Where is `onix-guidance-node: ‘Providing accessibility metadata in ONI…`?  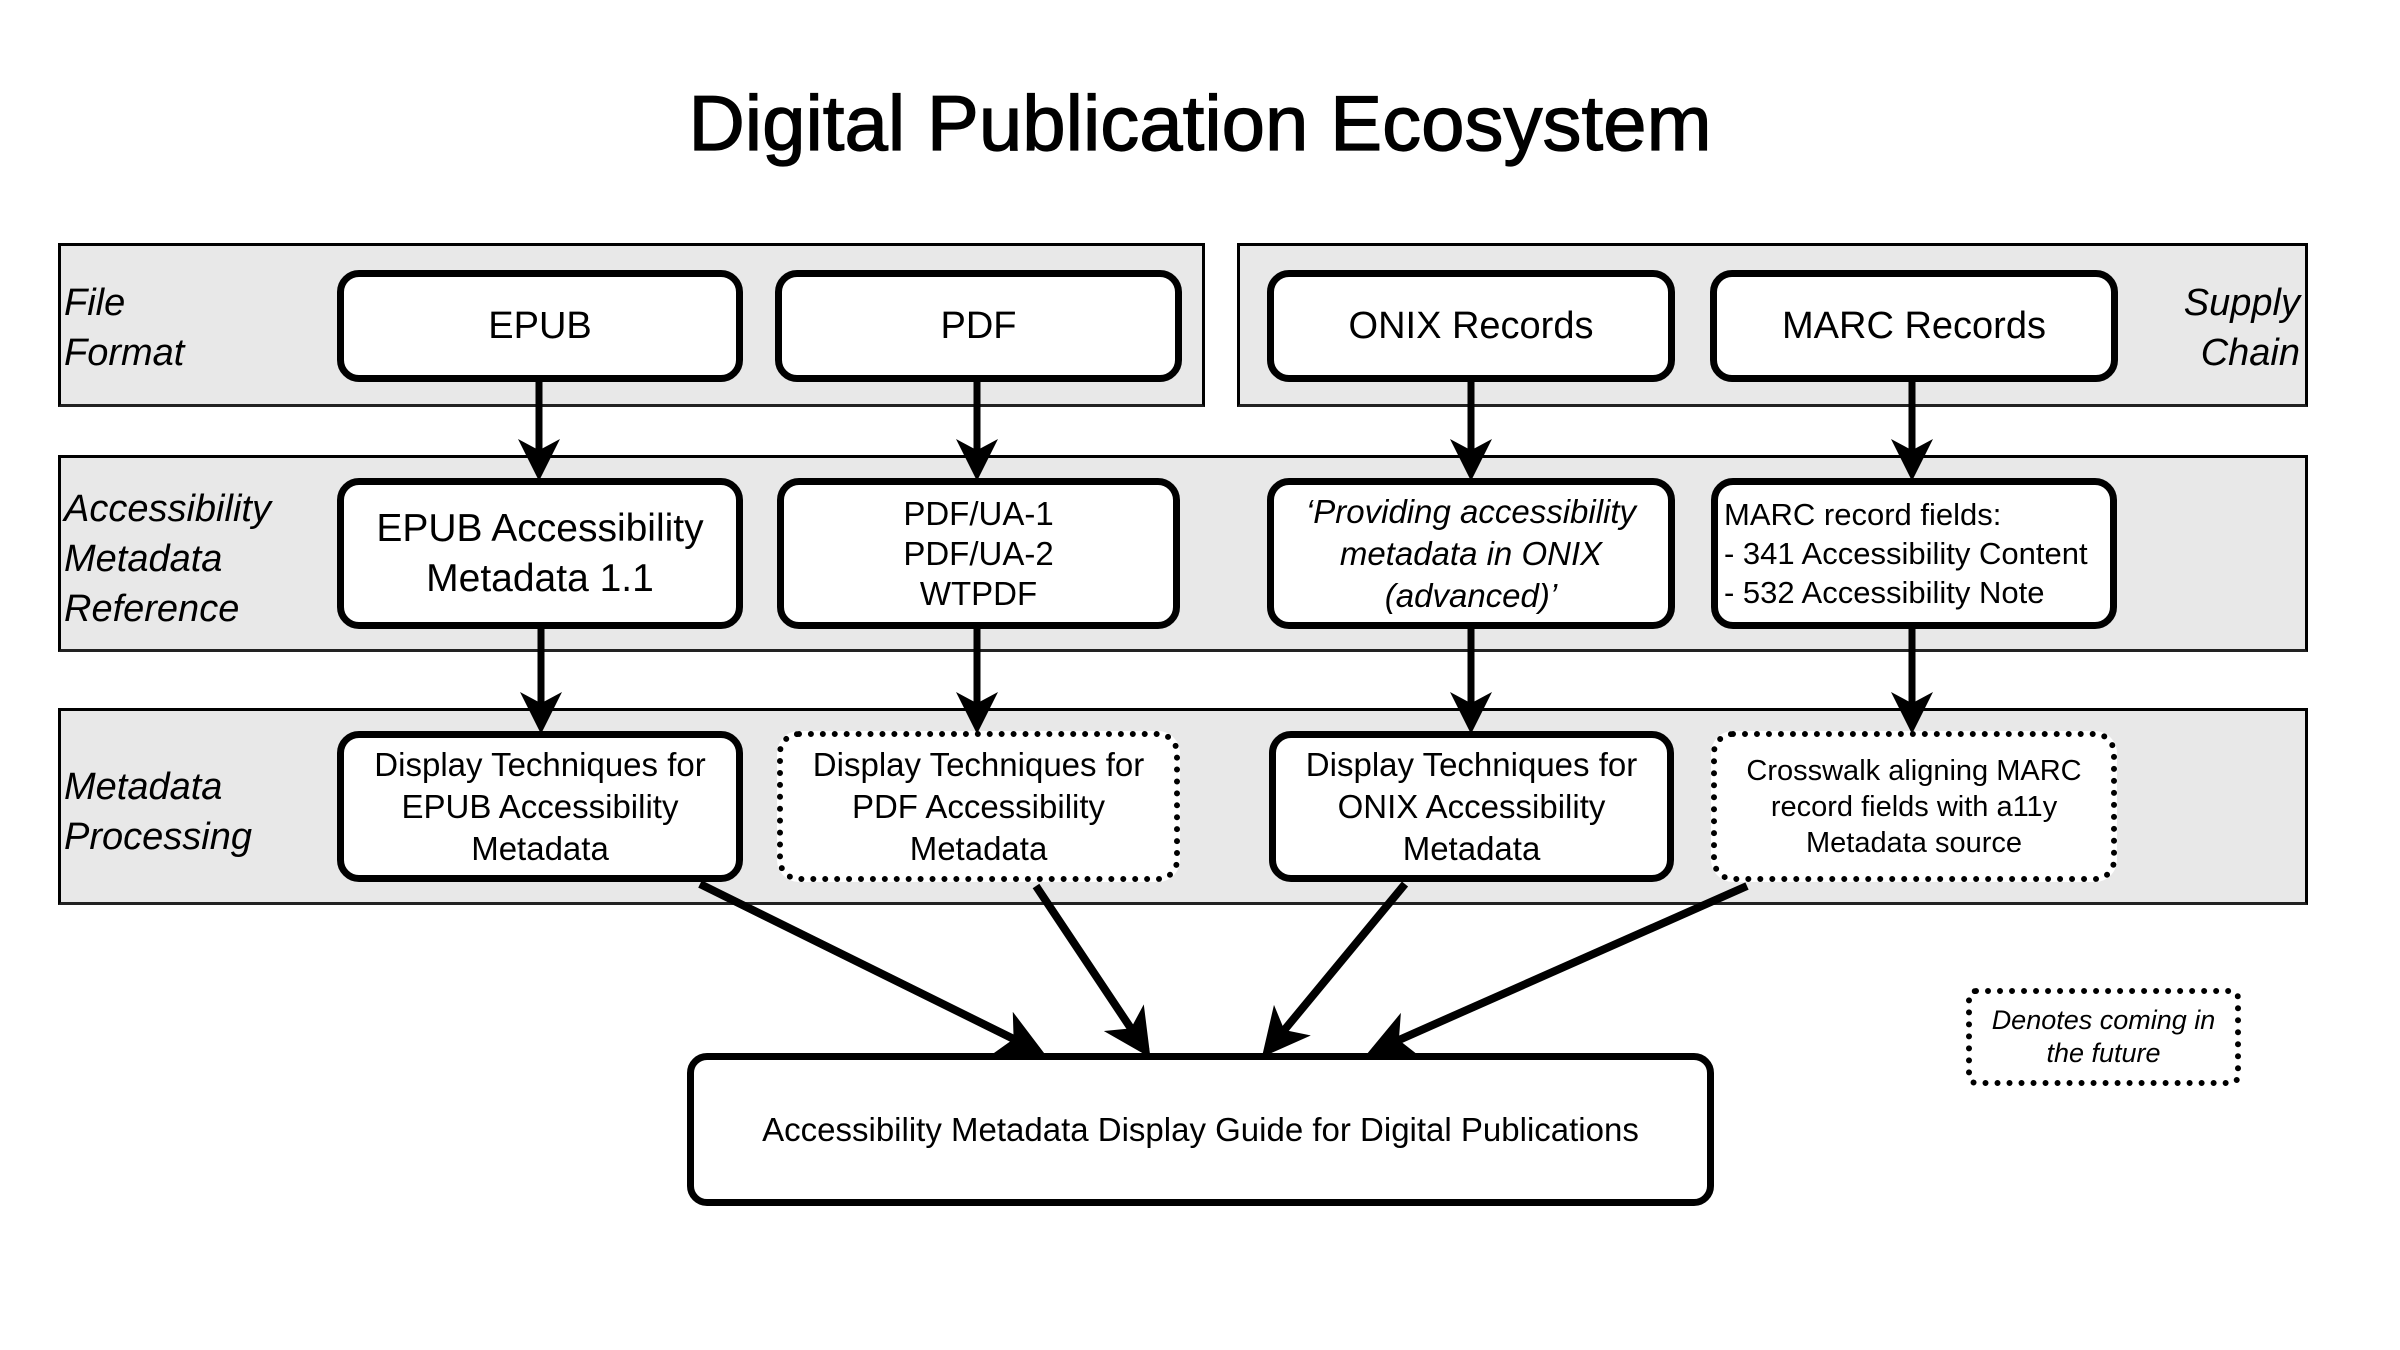
onix-guidance-node: ‘Providing accessibility metadata in ONI… is located at coordinates (1471, 553).